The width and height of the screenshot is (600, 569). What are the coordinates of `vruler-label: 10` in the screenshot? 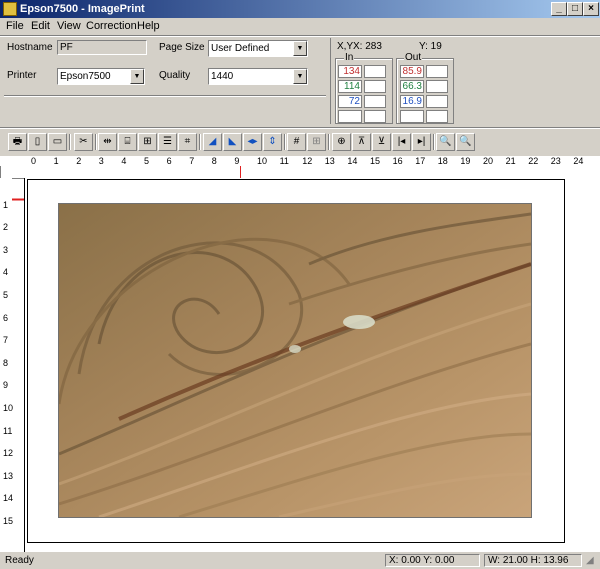 It's located at (8, 408).